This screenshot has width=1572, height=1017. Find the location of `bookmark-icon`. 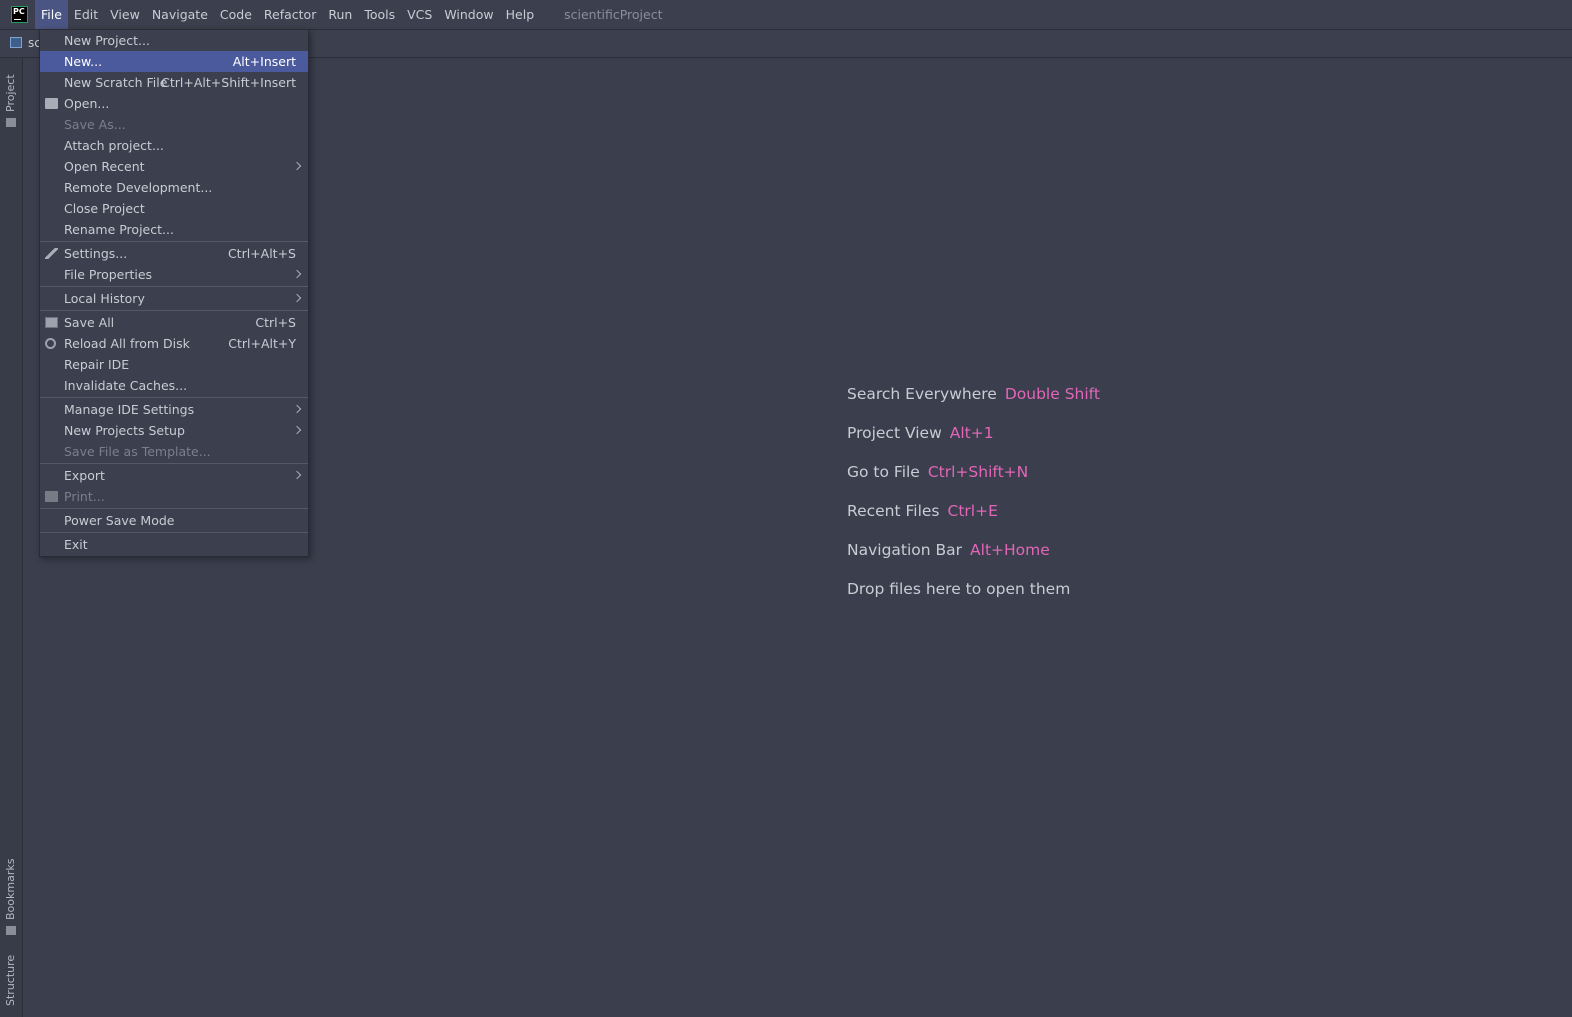

bookmark-icon is located at coordinates (11, 930).